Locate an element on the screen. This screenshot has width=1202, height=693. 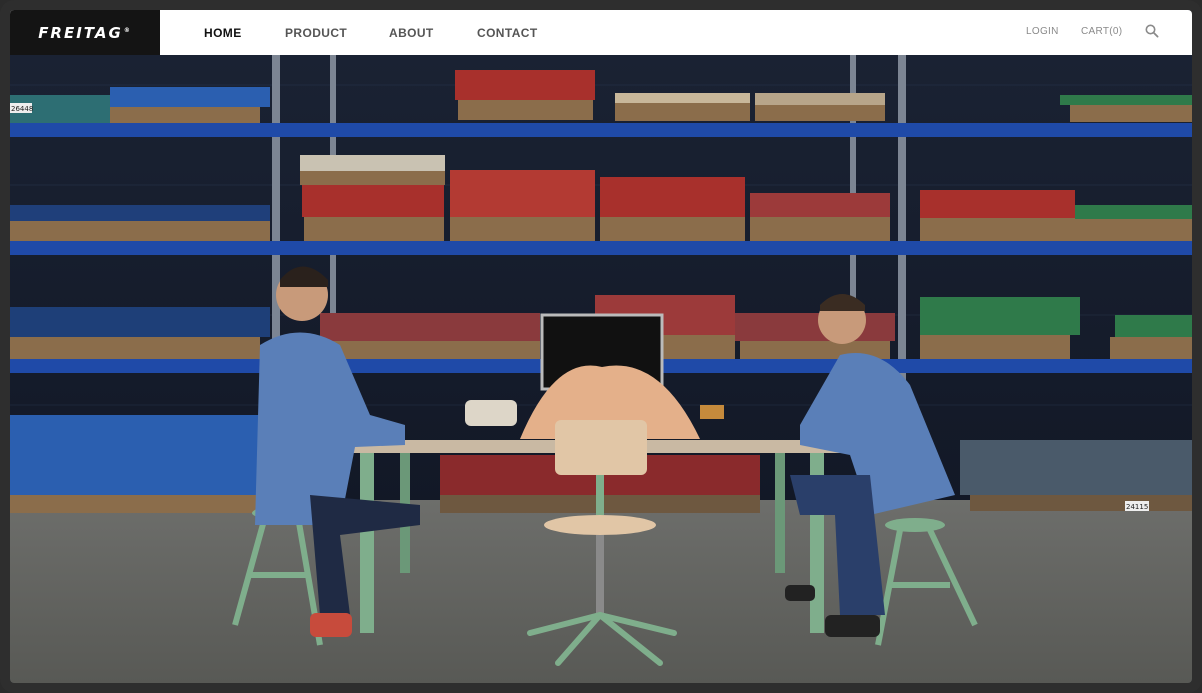
shelf-tag-left: 26448 is located at coordinates (22, 109).